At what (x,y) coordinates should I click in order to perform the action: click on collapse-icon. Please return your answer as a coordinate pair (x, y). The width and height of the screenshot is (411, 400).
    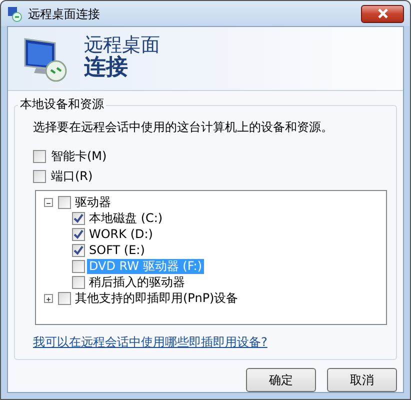
    Looking at the image, I should click on (48, 202).